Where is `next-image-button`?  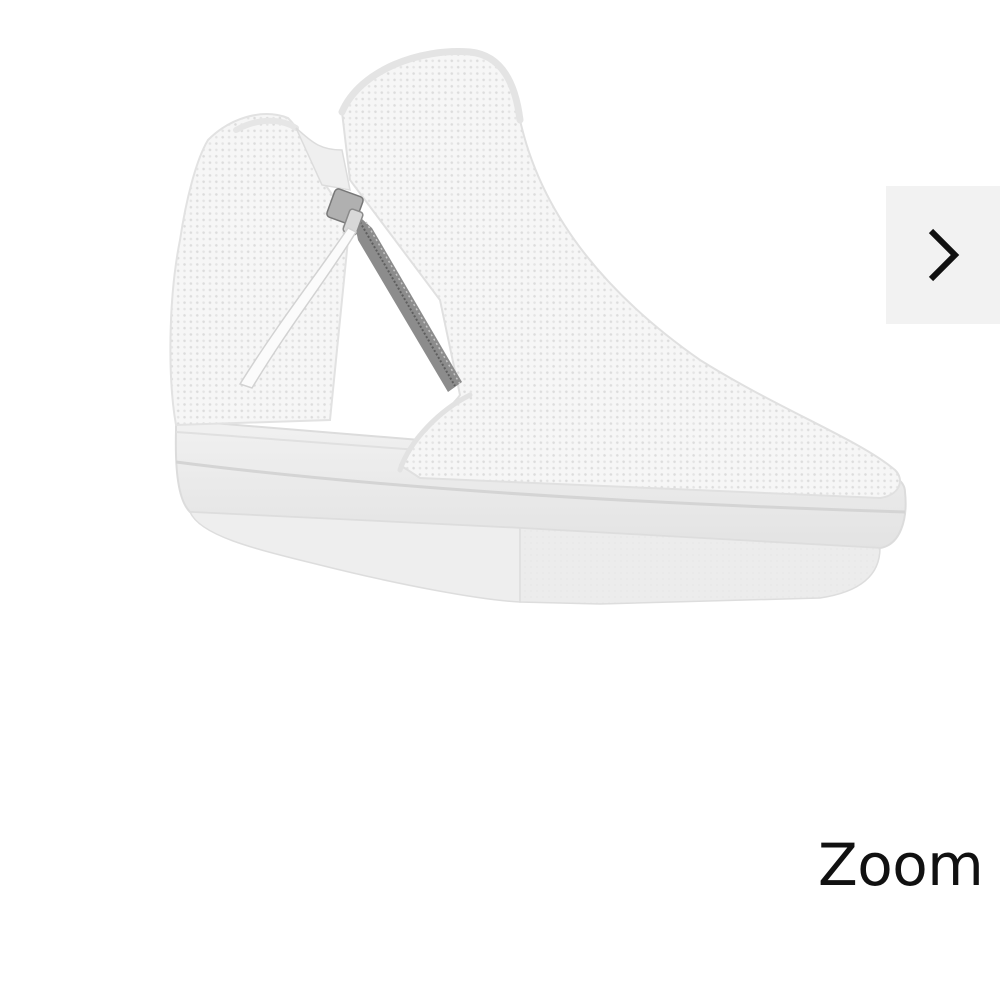
next-image-button is located at coordinates (943, 255).